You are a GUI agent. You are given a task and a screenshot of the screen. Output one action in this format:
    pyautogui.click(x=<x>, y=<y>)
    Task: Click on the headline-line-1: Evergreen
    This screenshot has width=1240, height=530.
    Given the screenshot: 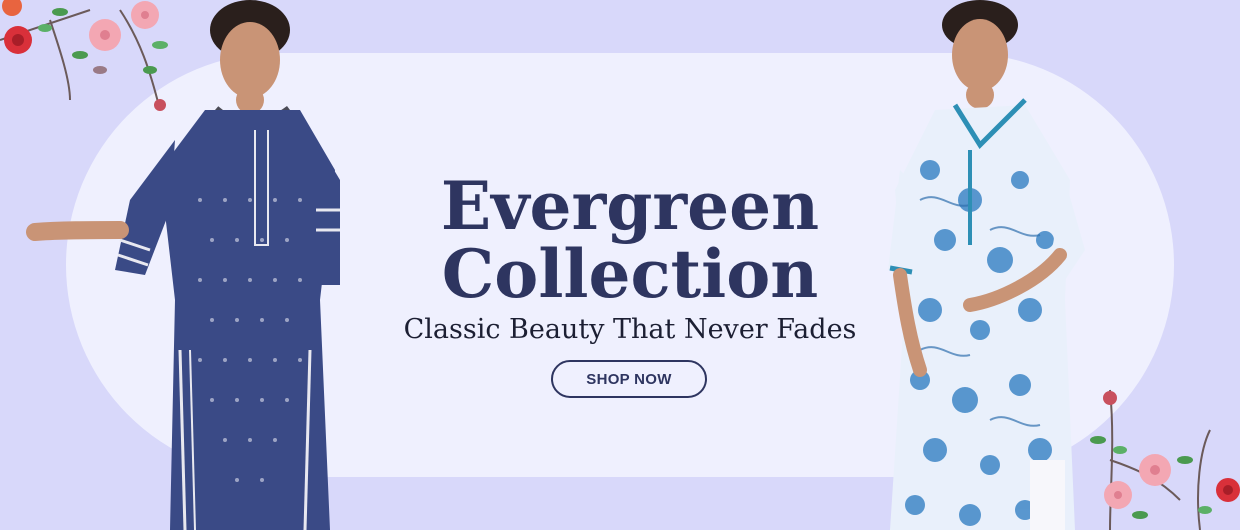 What is the action you would take?
    pyautogui.click(x=630, y=206)
    